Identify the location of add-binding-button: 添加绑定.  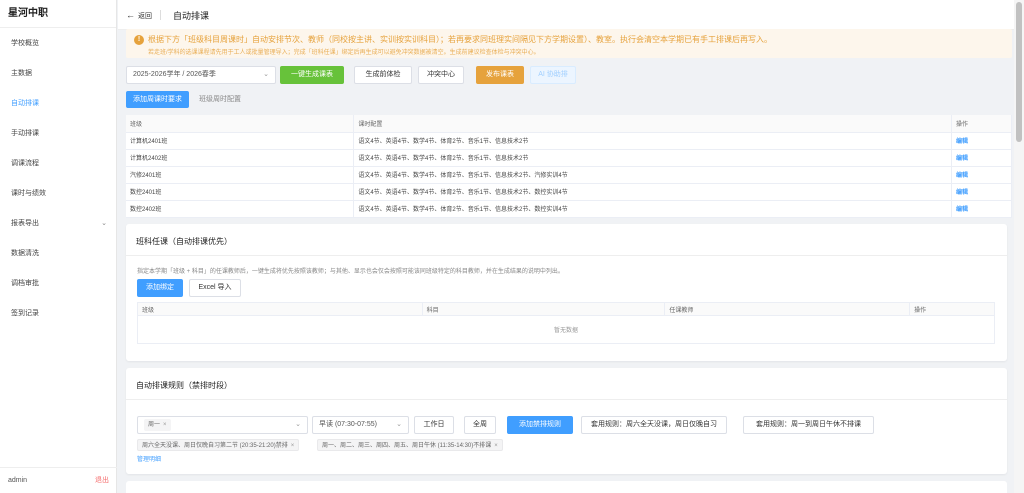
(160, 288).